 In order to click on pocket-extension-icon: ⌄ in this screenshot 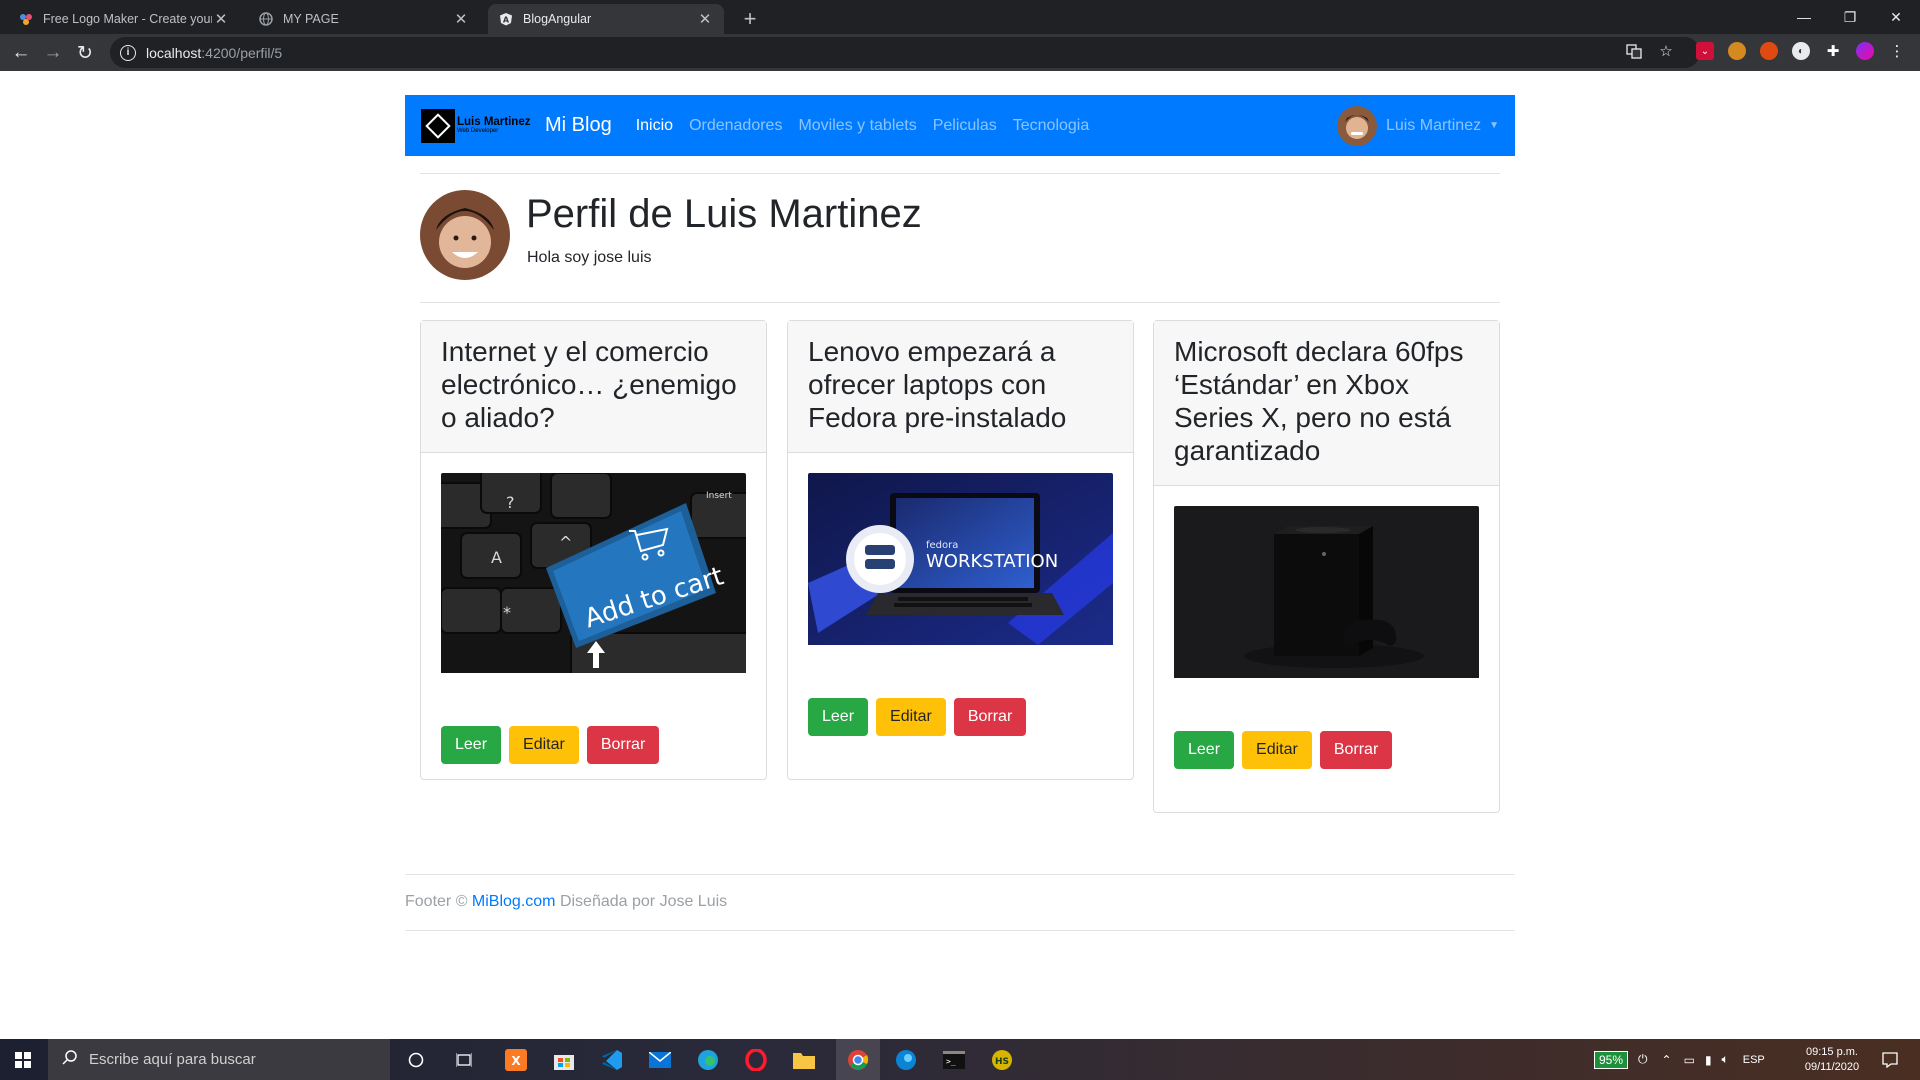, I will do `click(1705, 51)`.